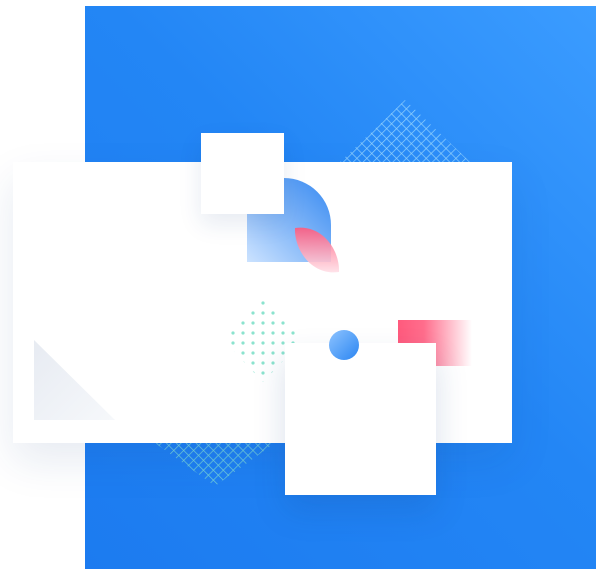 The image size is (596, 569). Describe the element at coordinates (74, 380) in the screenshot. I see `grey-triangle` at that location.